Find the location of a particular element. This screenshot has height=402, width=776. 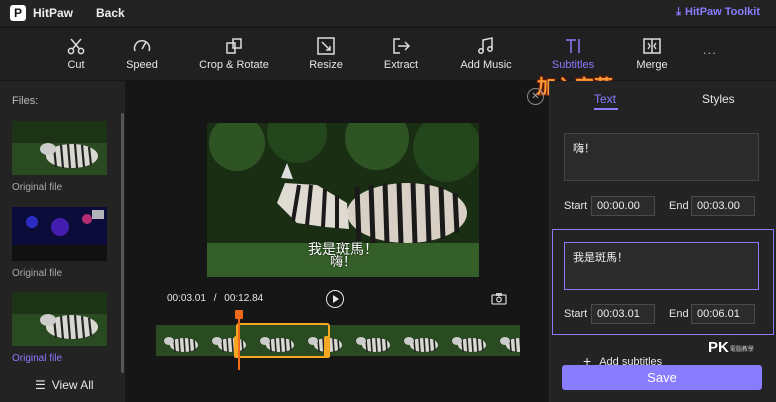

timeline-selection is located at coordinates (283, 340).